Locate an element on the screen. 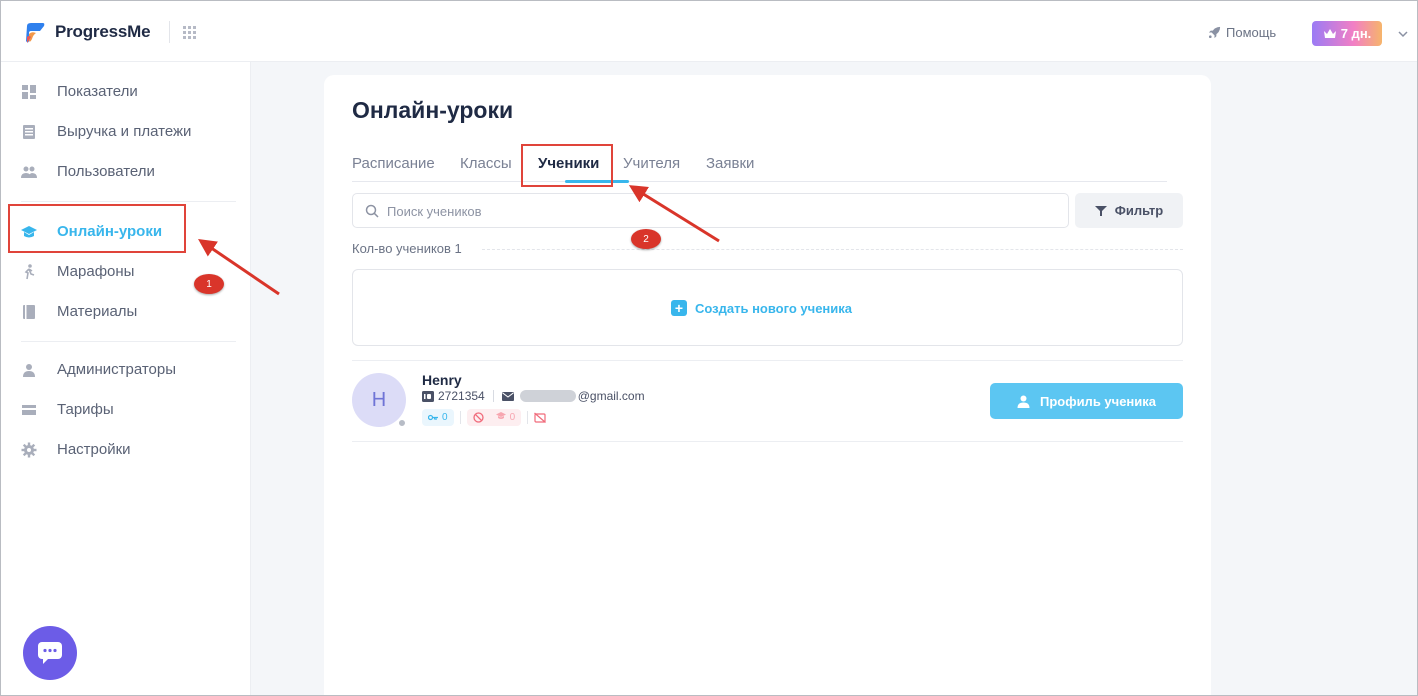 The height and width of the screenshot is (696, 1418). chat-button is located at coordinates (50, 653).